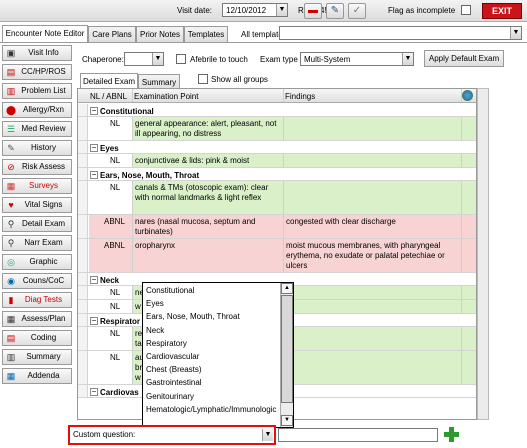 The height and width of the screenshot is (448, 527). Describe the element at coordinates (206, 34) in the screenshot. I see `tab-templates: Templates` at that location.